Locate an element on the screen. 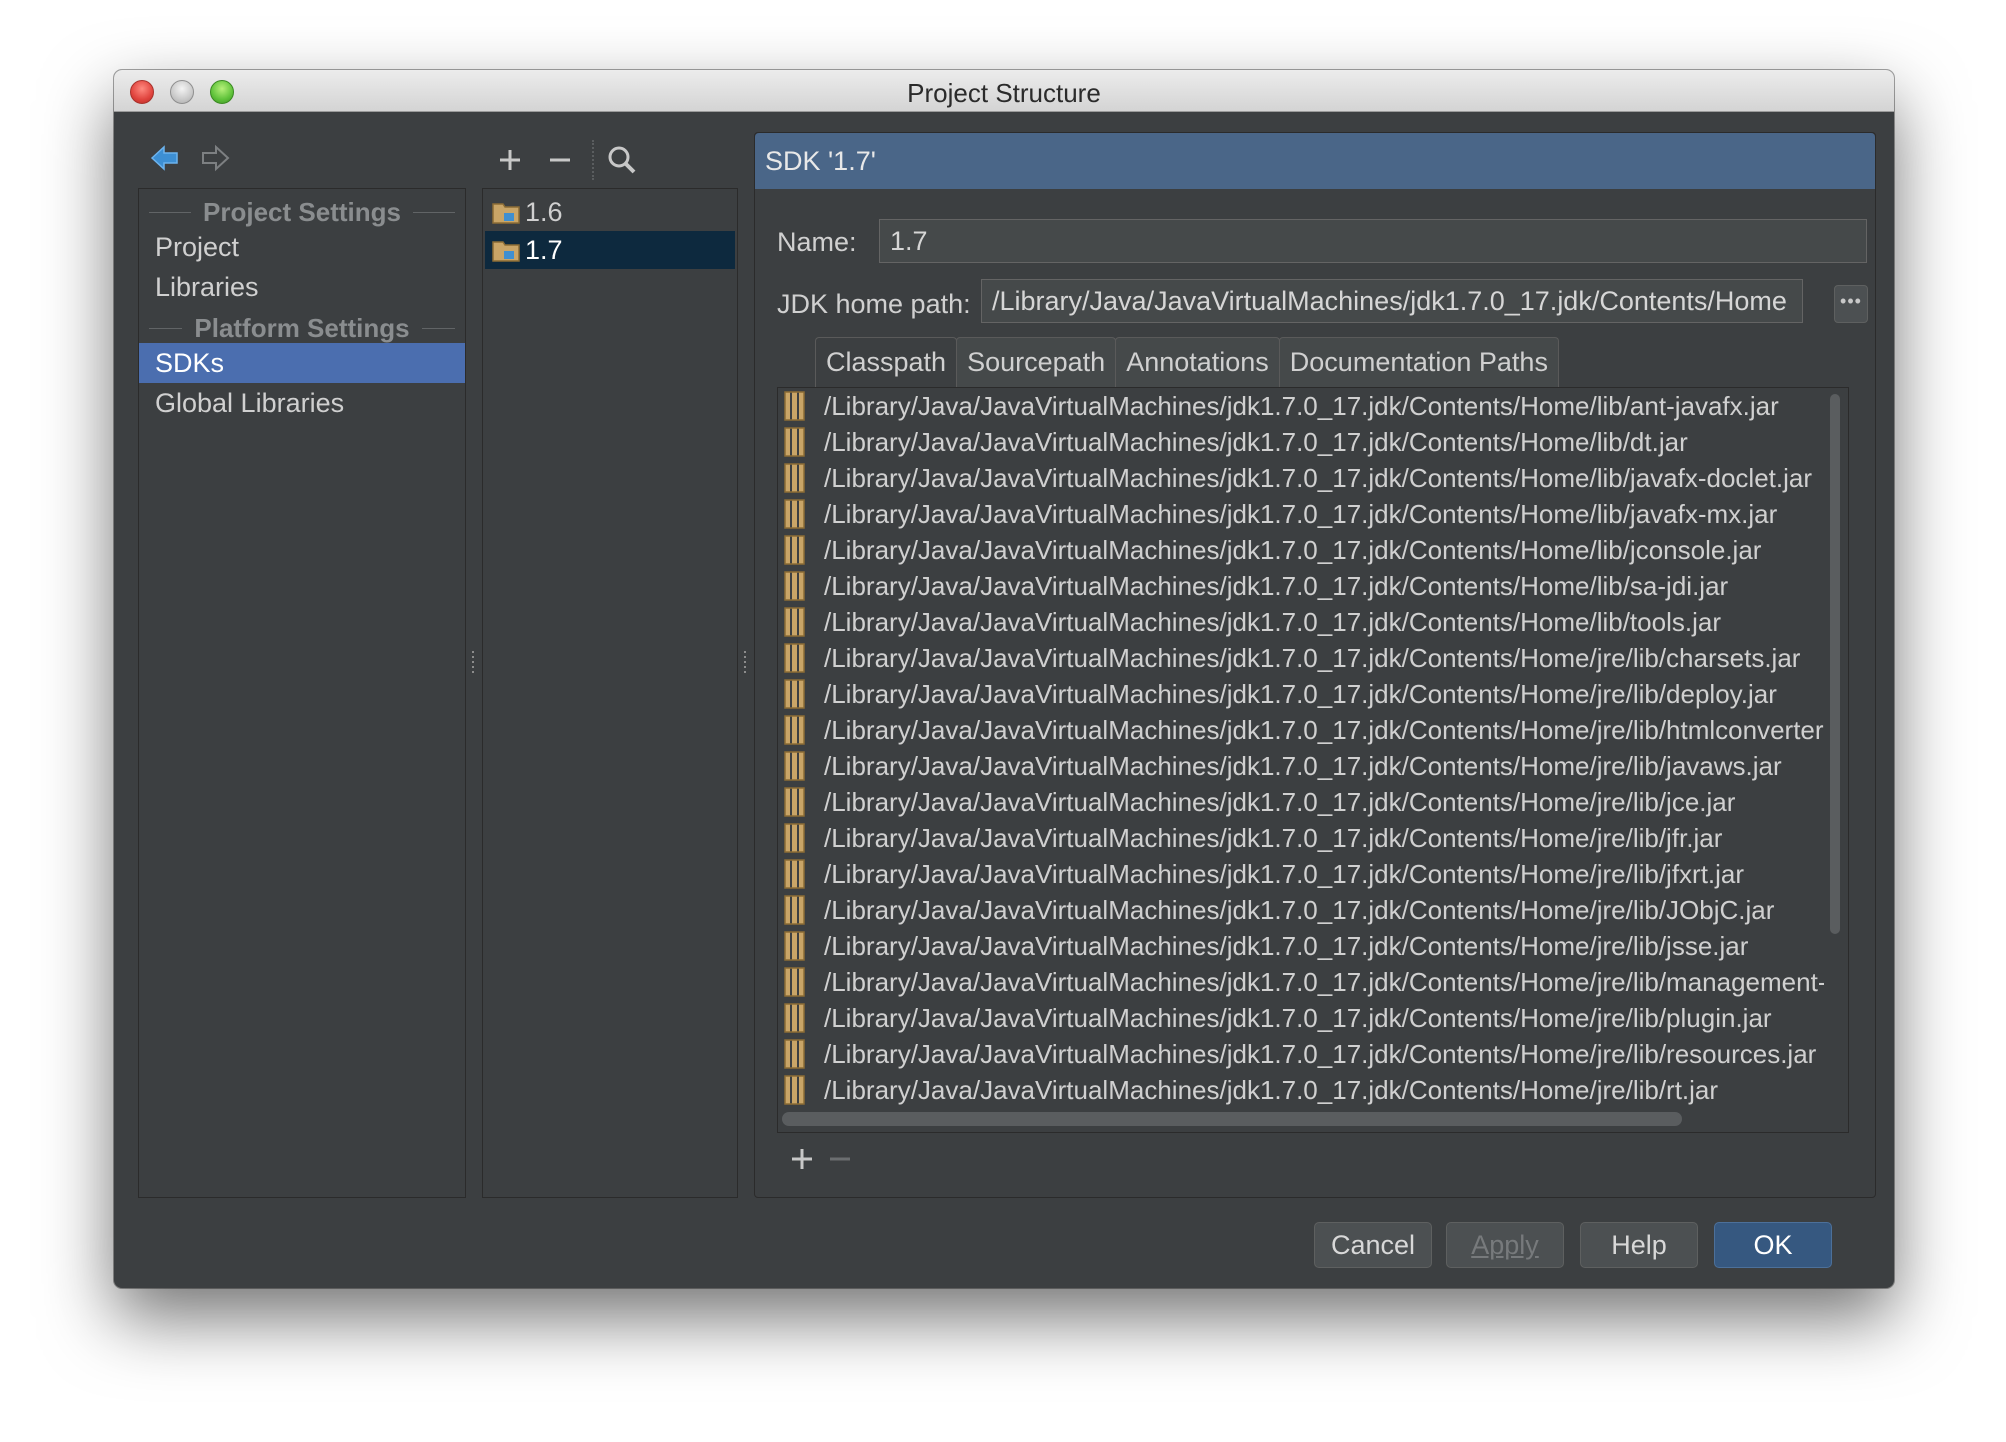 This screenshot has height=1442, width=2006. name-field: 1.7 is located at coordinates (1373, 241).